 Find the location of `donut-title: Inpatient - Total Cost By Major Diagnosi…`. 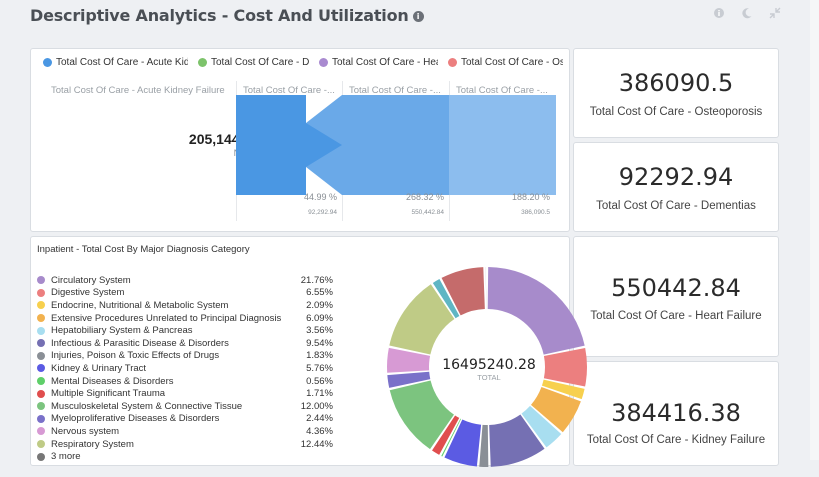

donut-title: Inpatient - Total Cost By Major Diagnosi… is located at coordinates (143, 249).